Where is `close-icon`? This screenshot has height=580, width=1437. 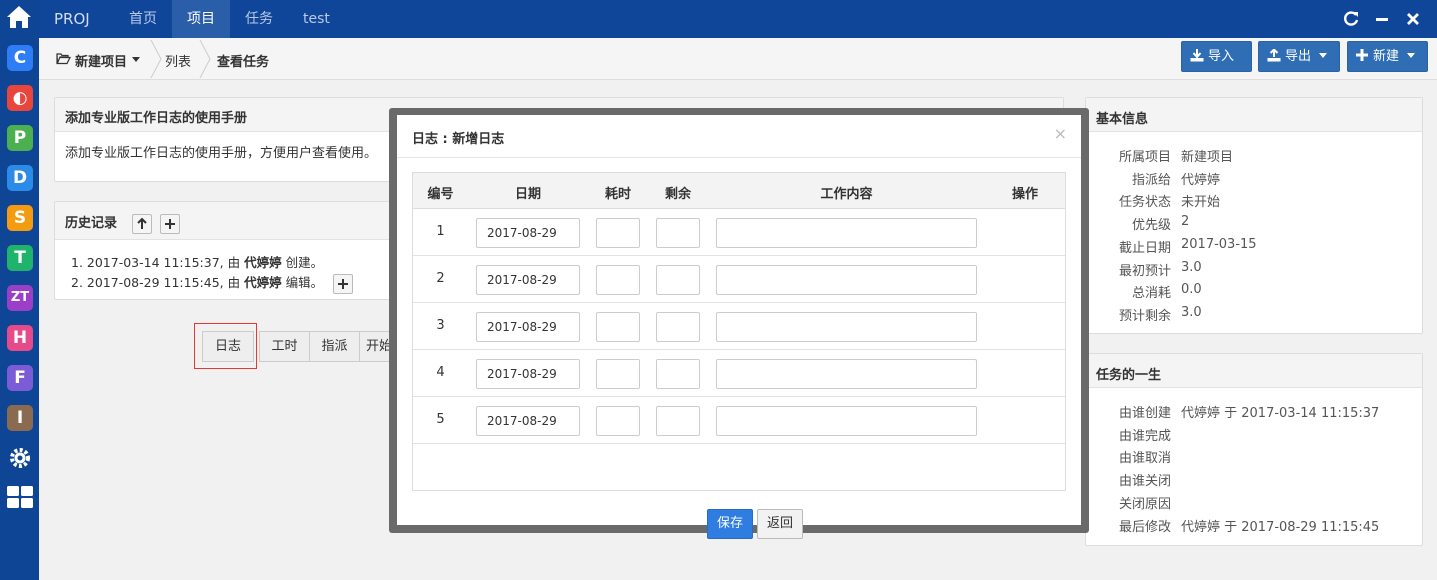
close-icon is located at coordinates (1413, 19).